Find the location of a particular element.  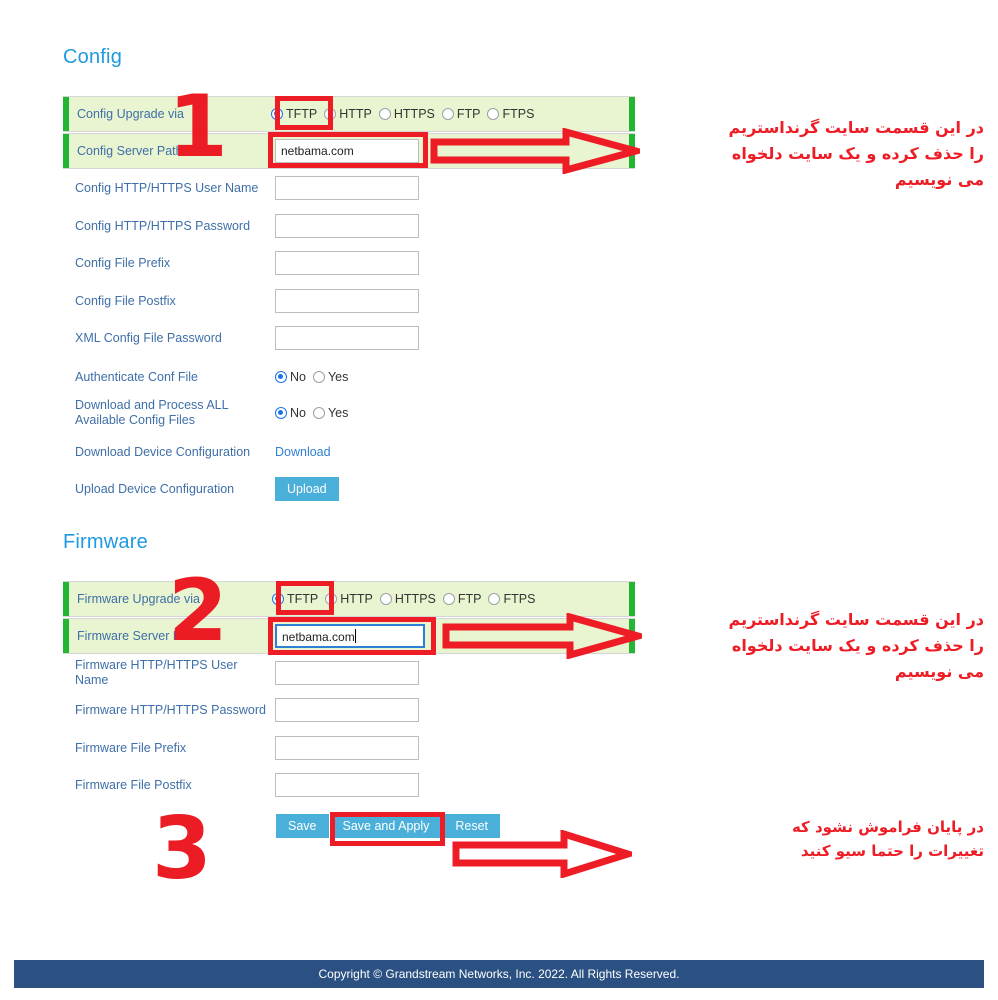

label-firmware-http-user: Firmware HTTP/HTTPS User Name is located at coordinates (156, 672).